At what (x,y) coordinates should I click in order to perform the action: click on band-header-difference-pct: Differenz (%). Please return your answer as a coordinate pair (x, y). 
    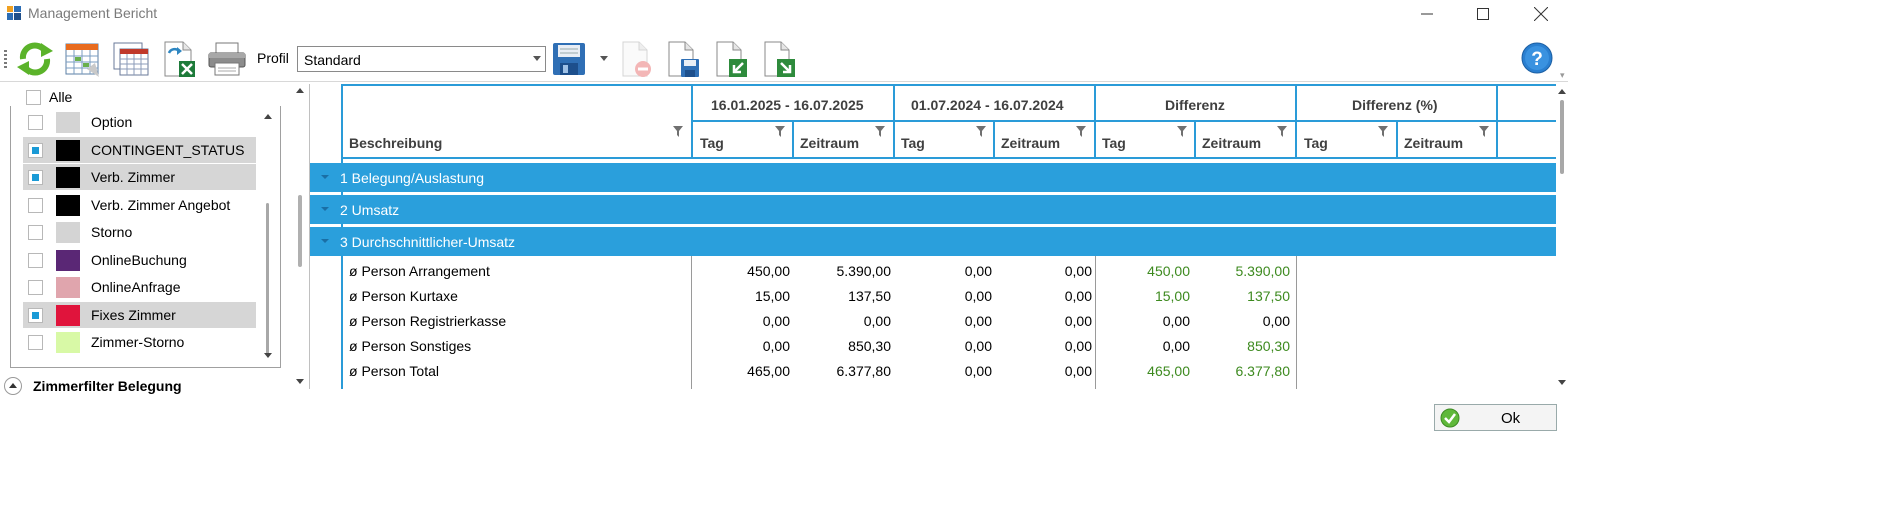
    Looking at the image, I should click on (1395, 105).